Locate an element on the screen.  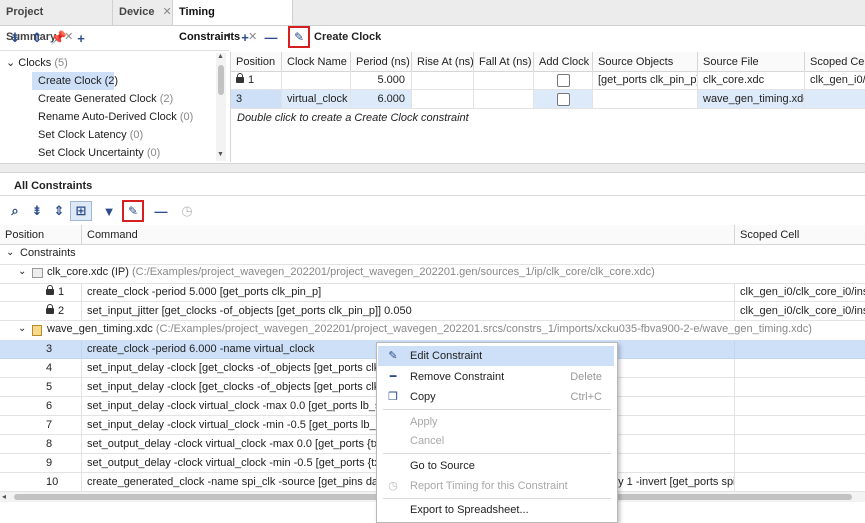
filter-icon: ▼ is located at coordinates (109, 211).